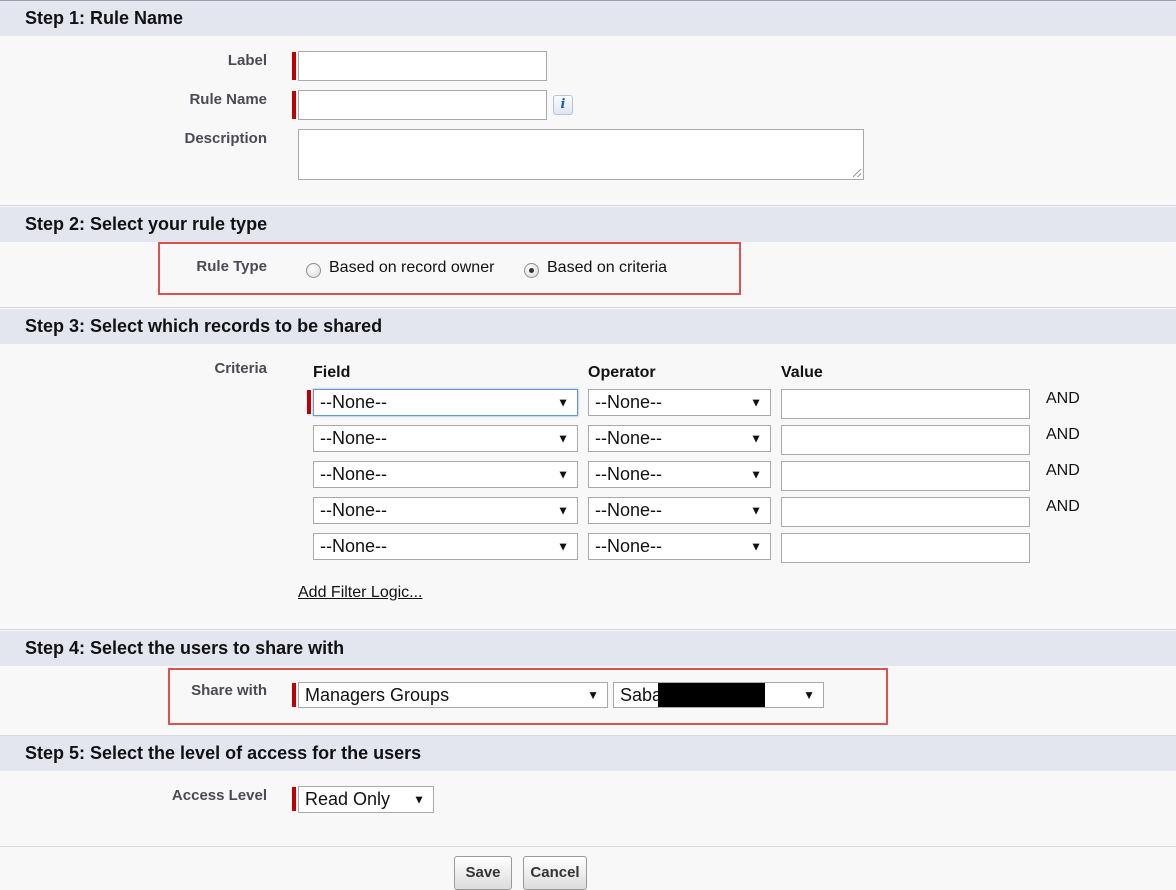  Describe the element at coordinates (622, 372) in the screenshot. I see `column-header-operator: Operator` at that location.